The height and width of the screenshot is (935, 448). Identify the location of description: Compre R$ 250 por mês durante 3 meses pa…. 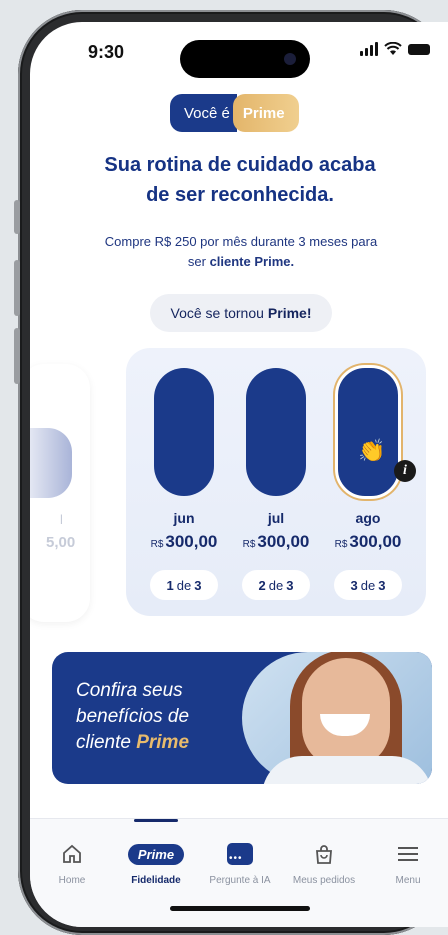
(241, 252).